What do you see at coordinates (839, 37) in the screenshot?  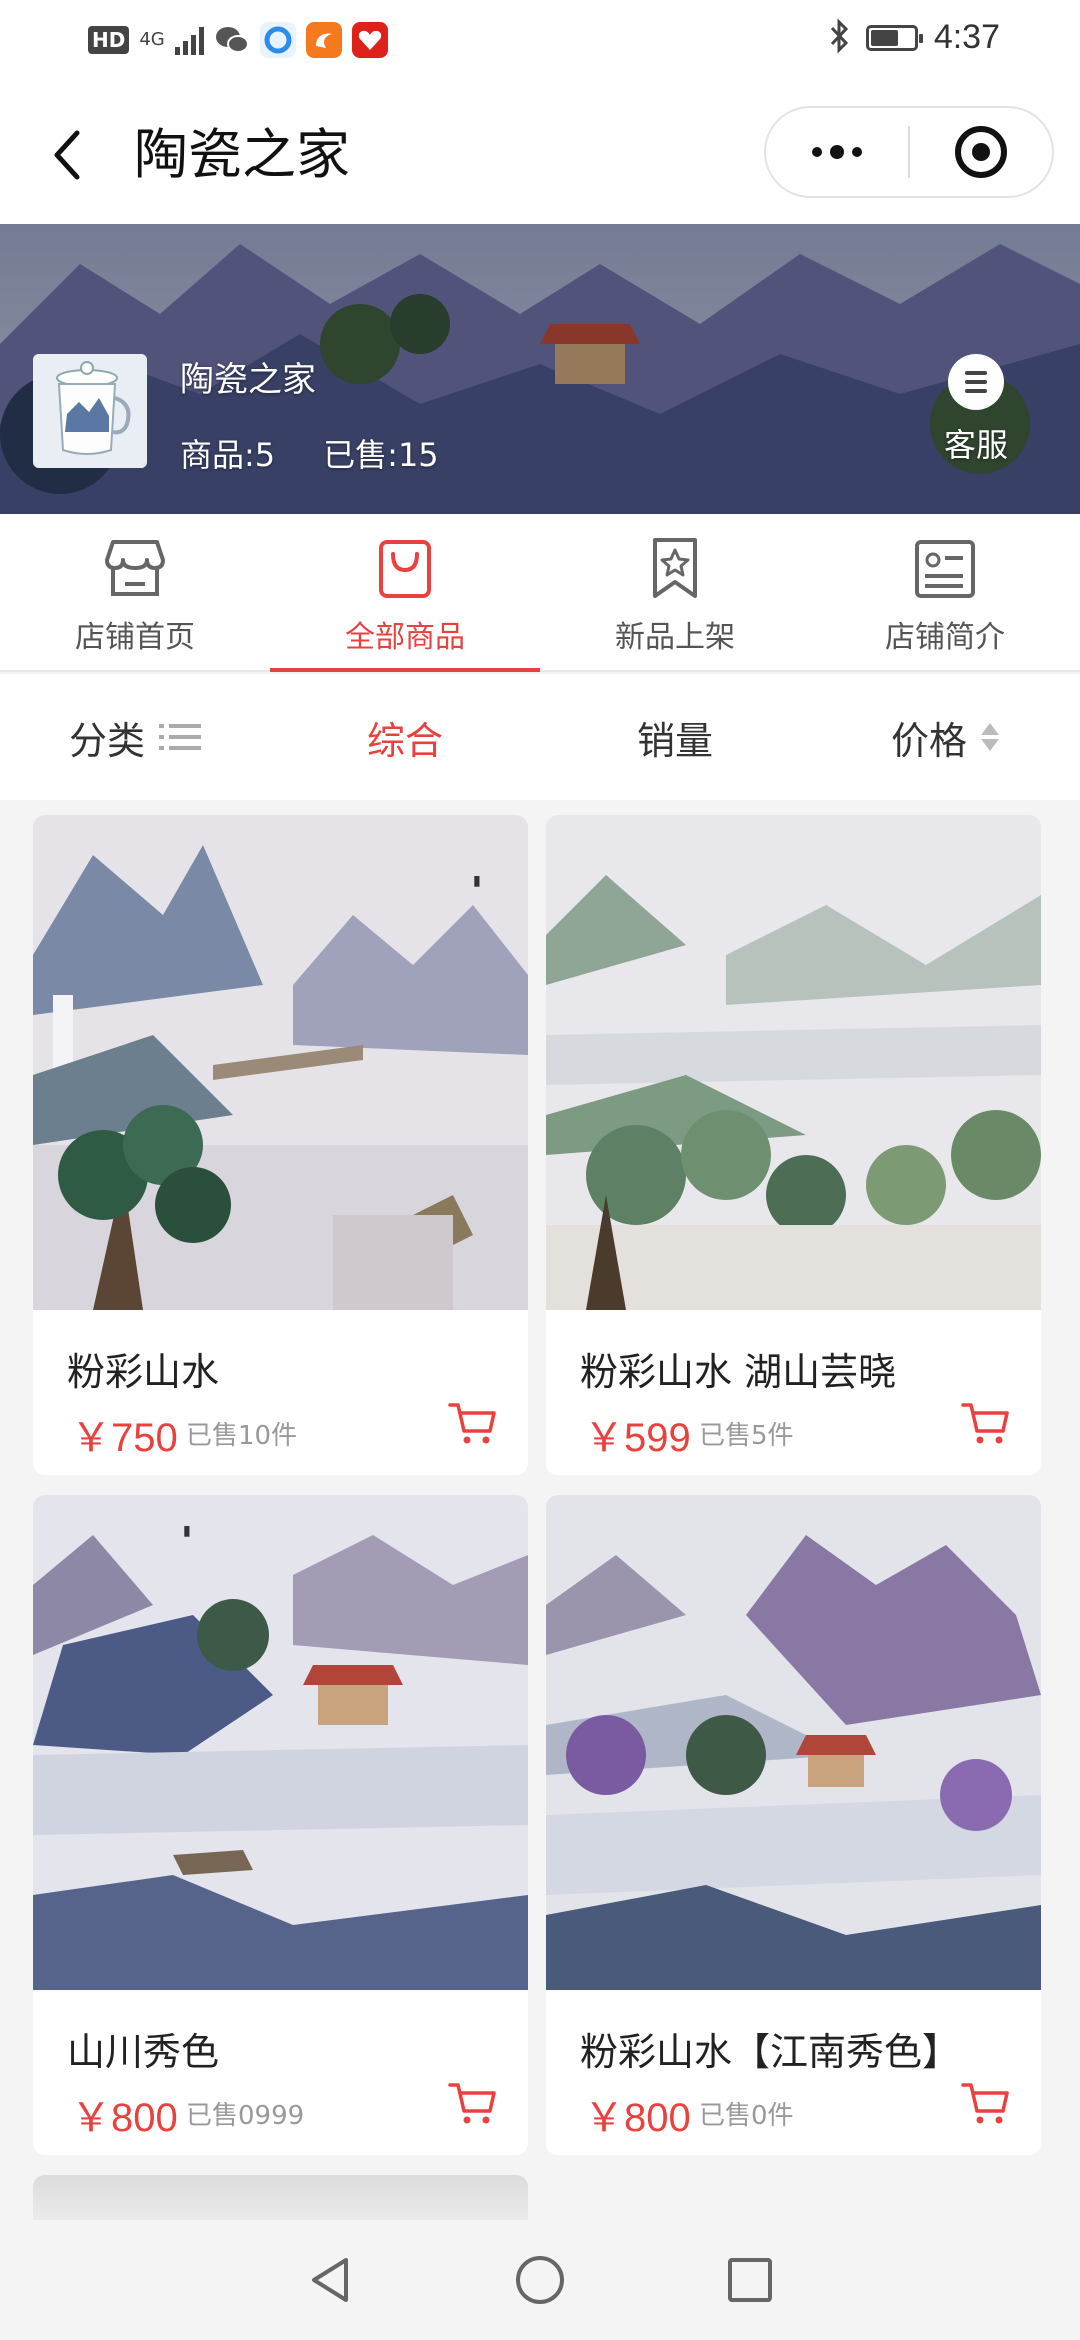 I see `bluetooth-icon` at bounding box center [839, 37].